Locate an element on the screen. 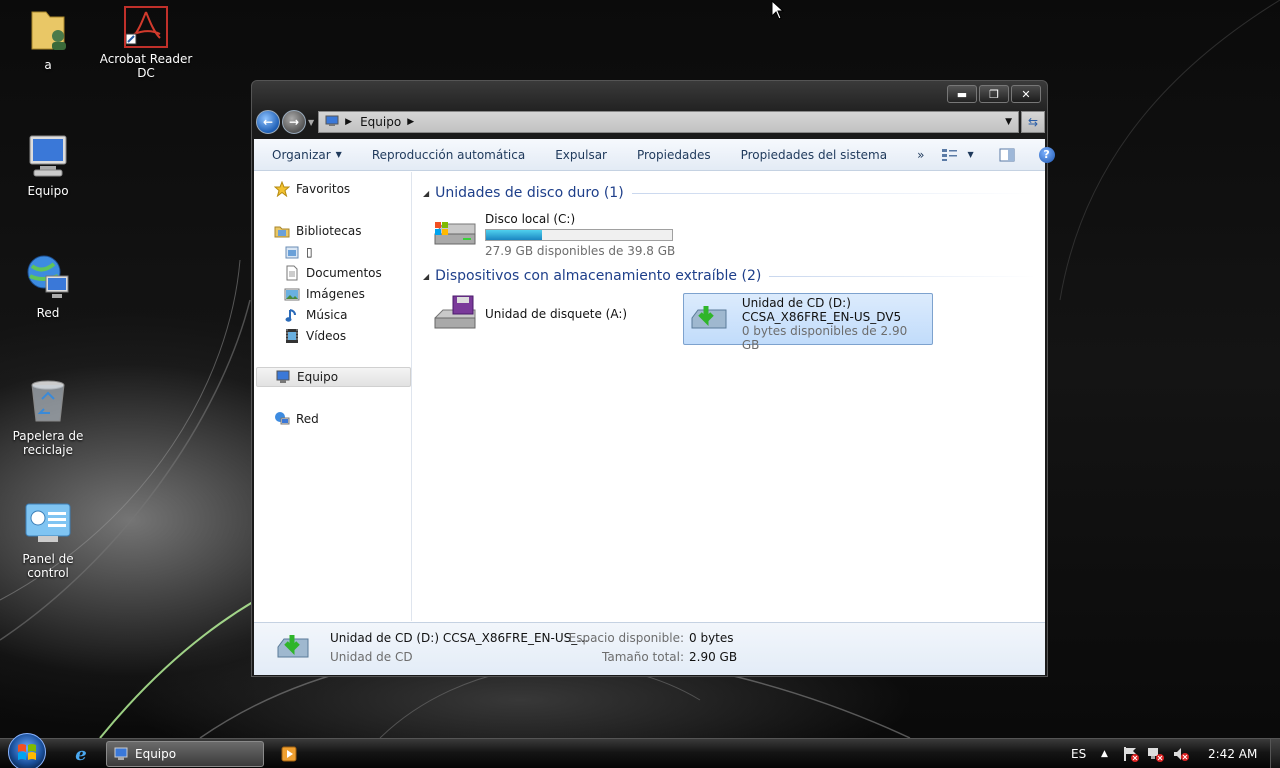 The width and height of the screenshot is (1280, 768). desktop-icon-network: Red is located at coordinates (48, 287).